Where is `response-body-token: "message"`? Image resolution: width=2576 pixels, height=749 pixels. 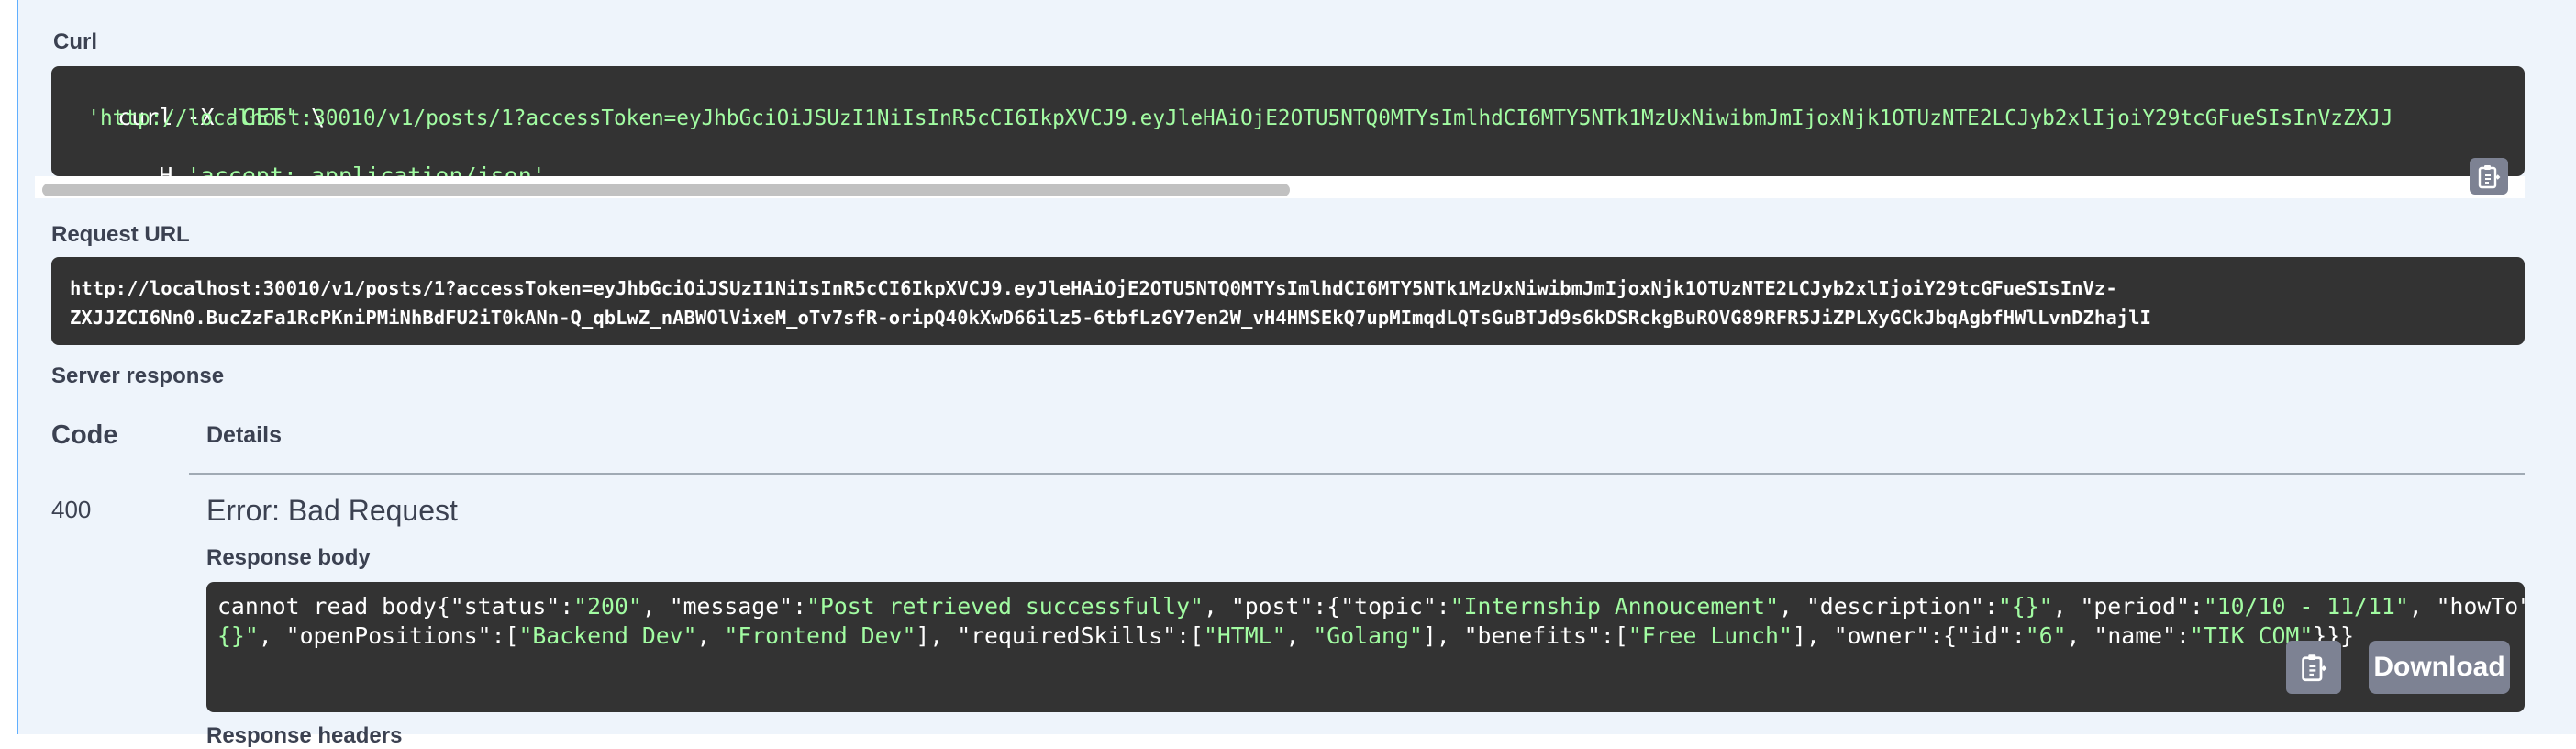
response-body-token: "message" is located at coordinates (731, 606).